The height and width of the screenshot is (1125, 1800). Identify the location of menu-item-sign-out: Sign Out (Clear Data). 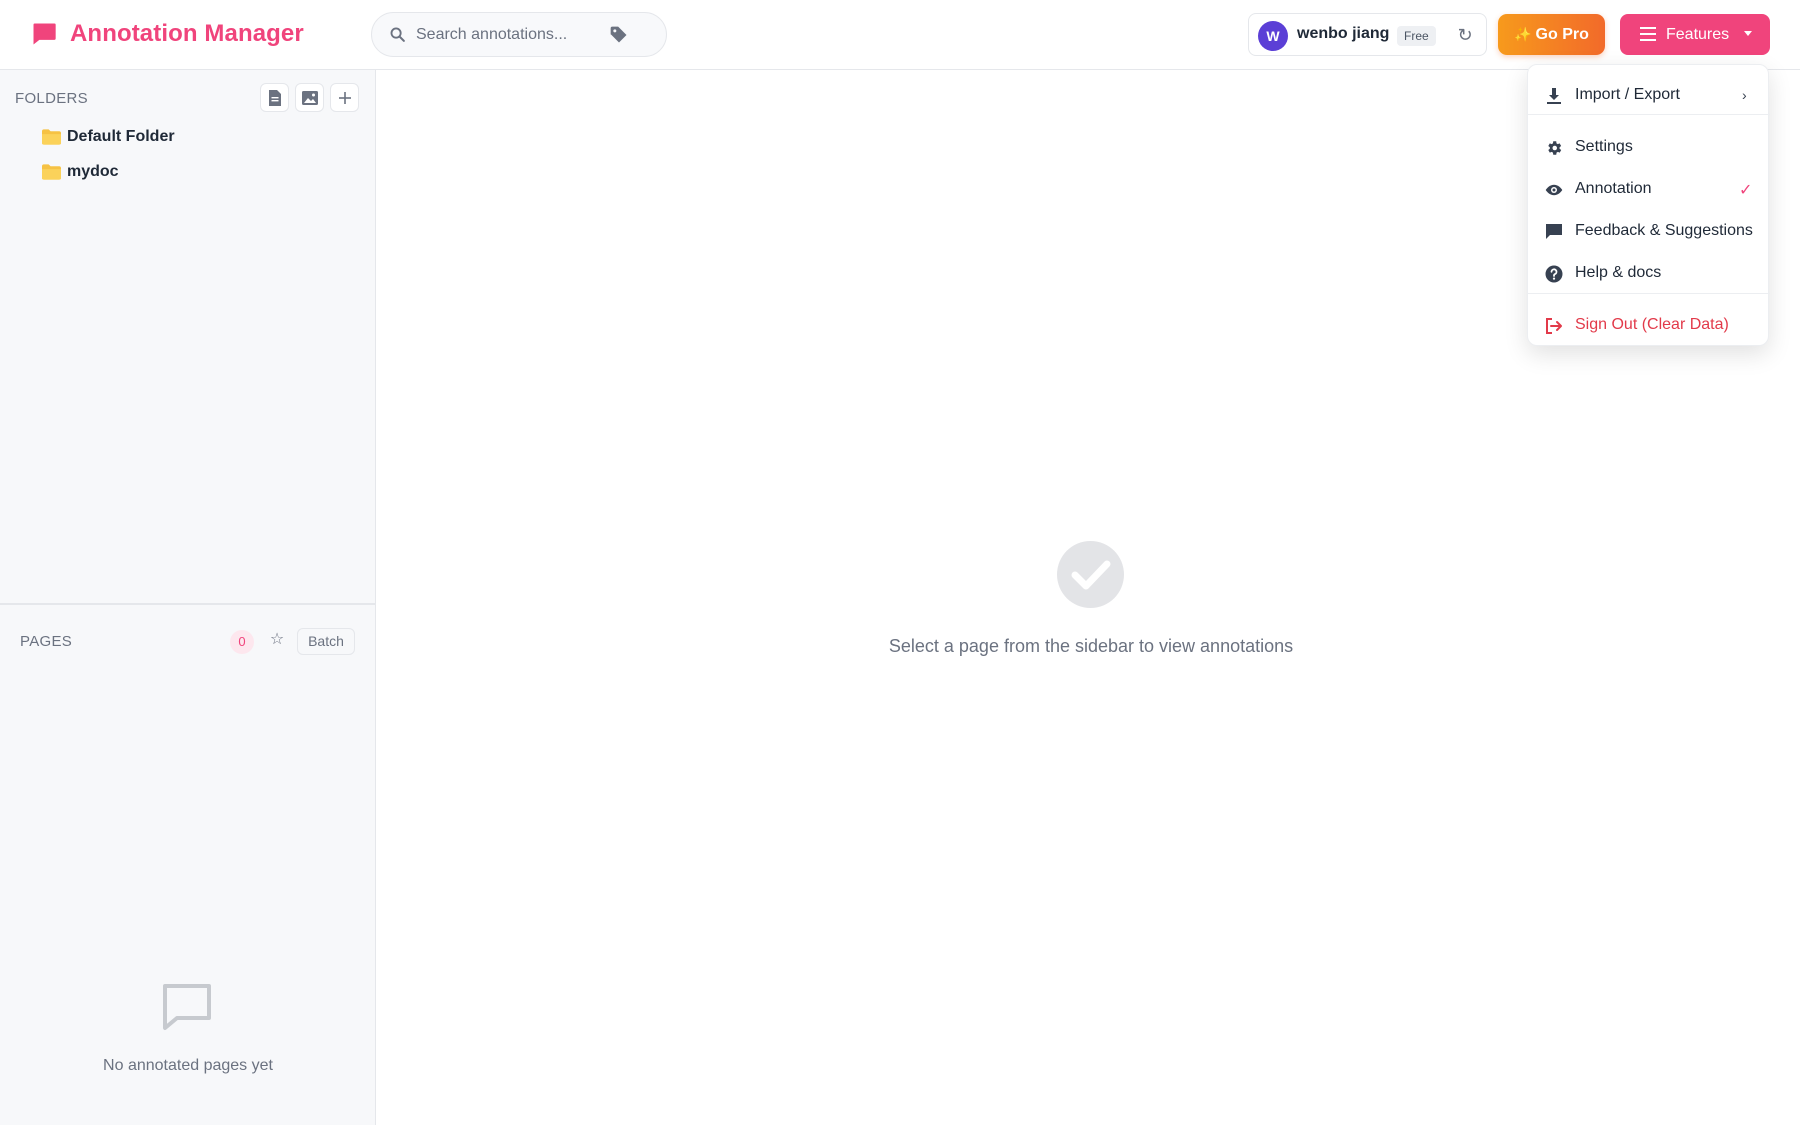
(1649, 326).